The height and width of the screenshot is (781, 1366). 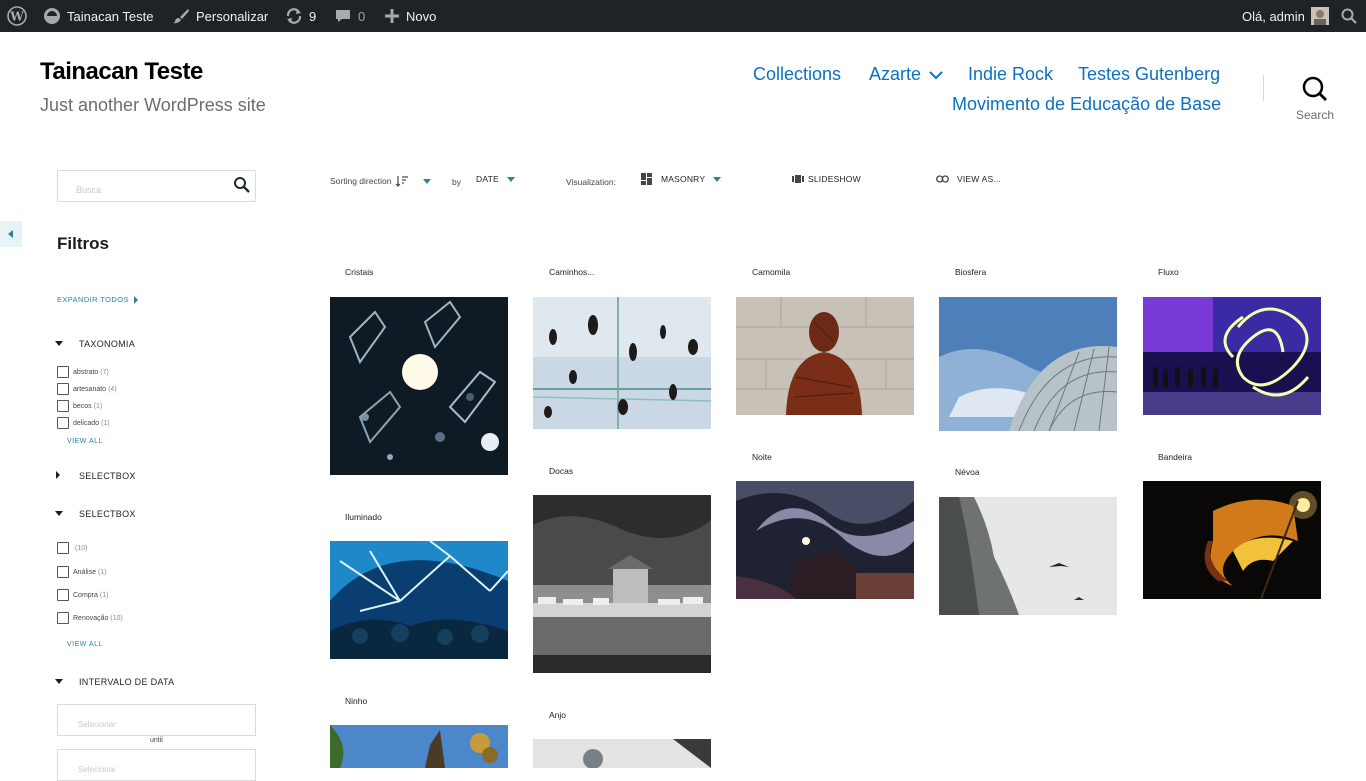 What do you see at coordinates (232, 16) in the screenshot?
I see `customize-label: Personalizar` at bounding box center [232, 16].